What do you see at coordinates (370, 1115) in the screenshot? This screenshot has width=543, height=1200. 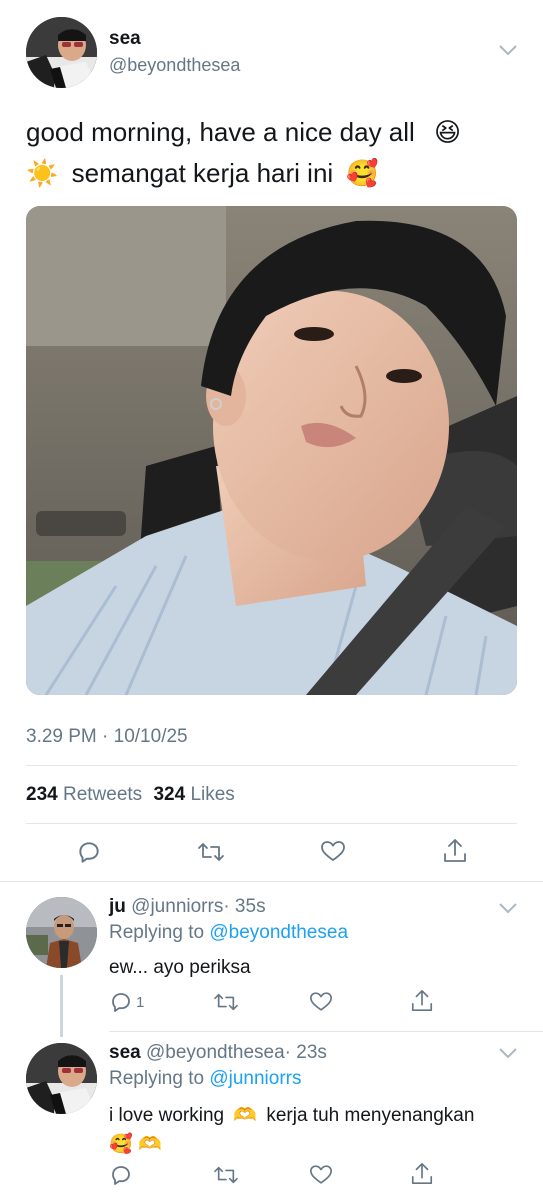 I see `reply-text-part-2: kerja tuh menyenangkan` at bounding box center [370, 1115].